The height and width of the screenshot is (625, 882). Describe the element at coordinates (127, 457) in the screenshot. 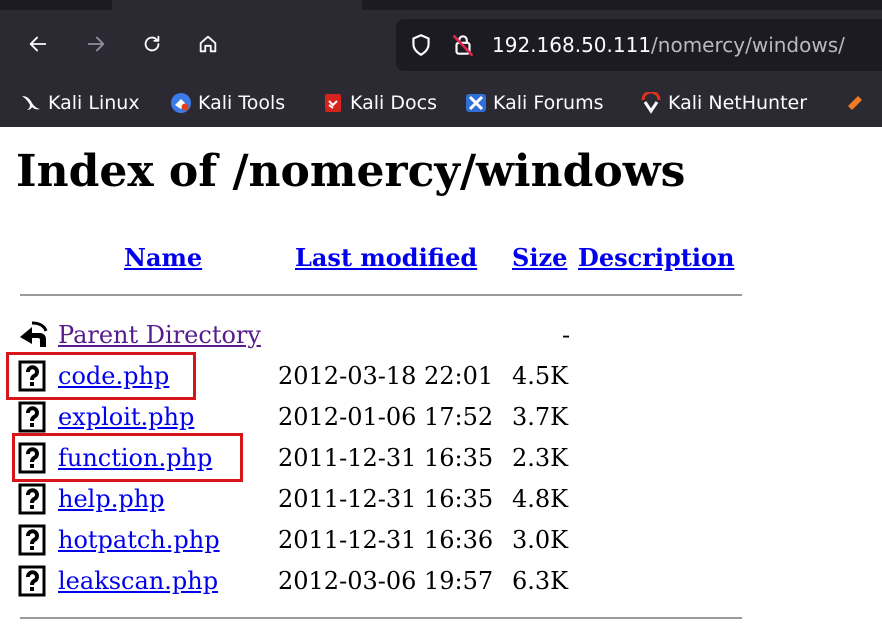

I see `highlight-box-function-php` at that location.